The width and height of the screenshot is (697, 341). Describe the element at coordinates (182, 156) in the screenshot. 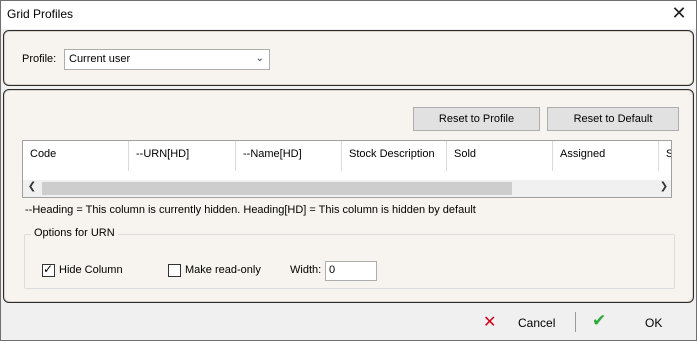

I see `column-header: --URN[HD]` at that location.